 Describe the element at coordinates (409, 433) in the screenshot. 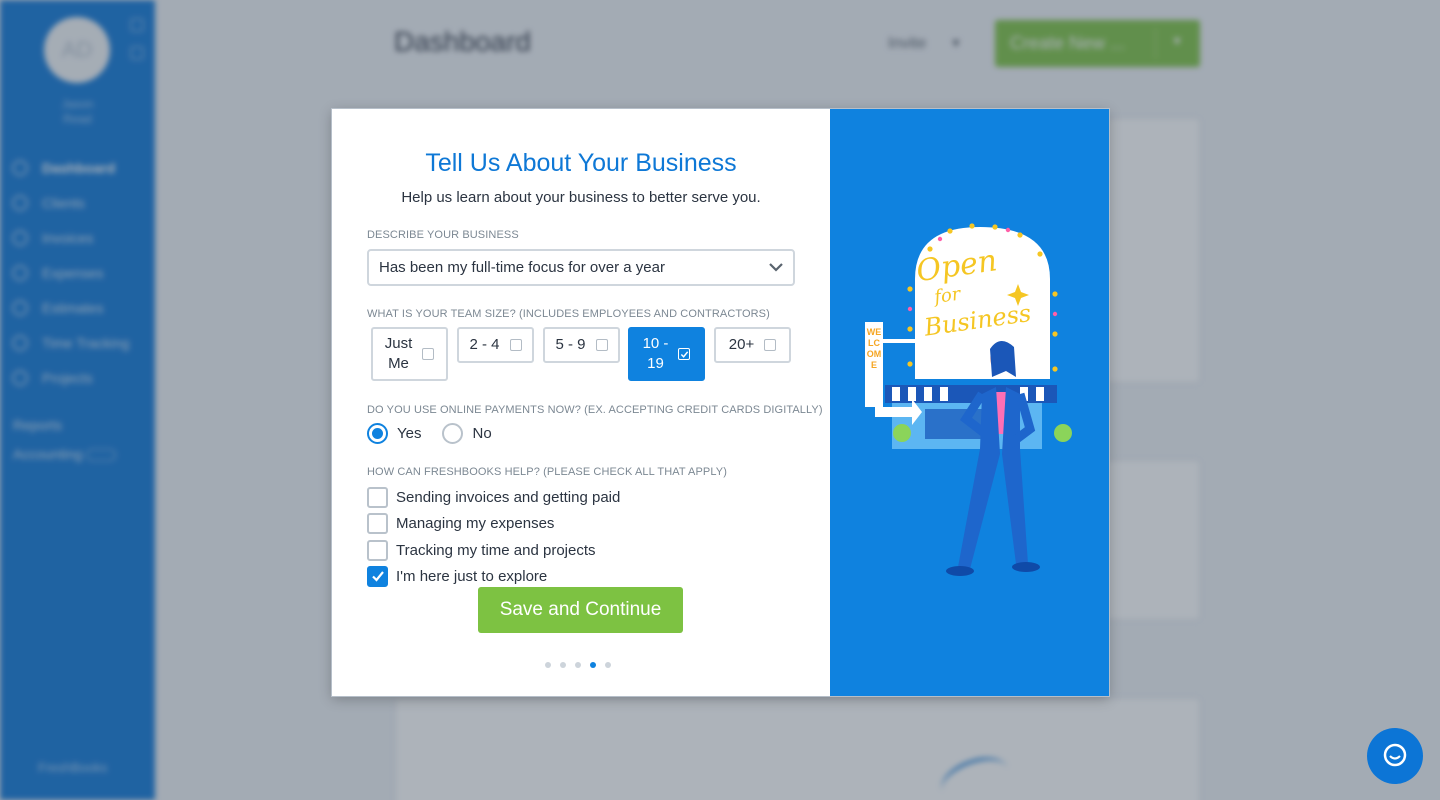

I see `payments-yes-label: Yes` at that location.